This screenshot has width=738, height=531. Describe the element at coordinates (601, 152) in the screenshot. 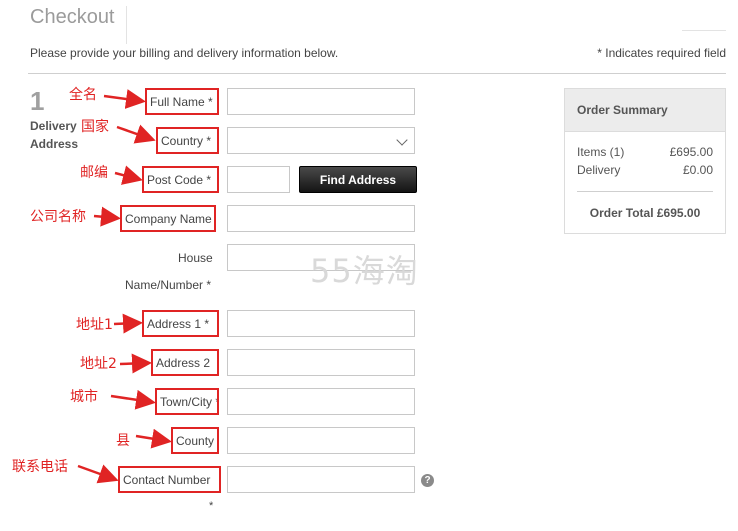

I see `items-label: Items (1)` at that location.